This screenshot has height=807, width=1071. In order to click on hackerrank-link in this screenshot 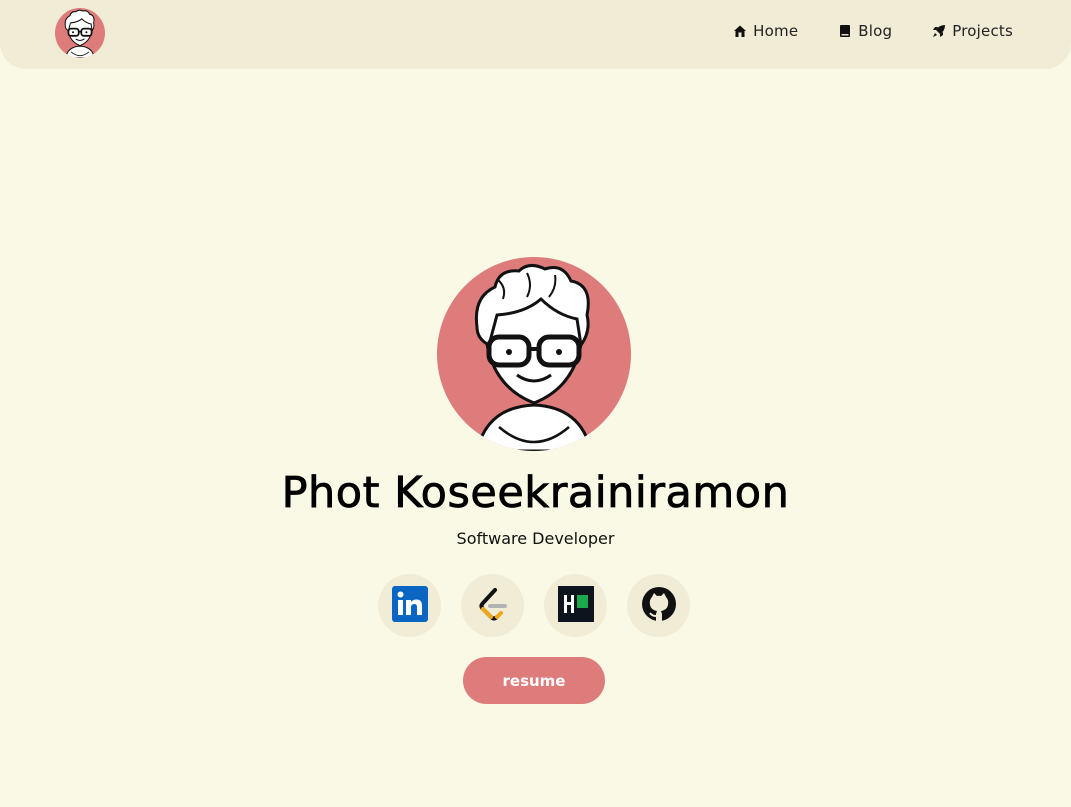, I will do `click(575, 605)`.